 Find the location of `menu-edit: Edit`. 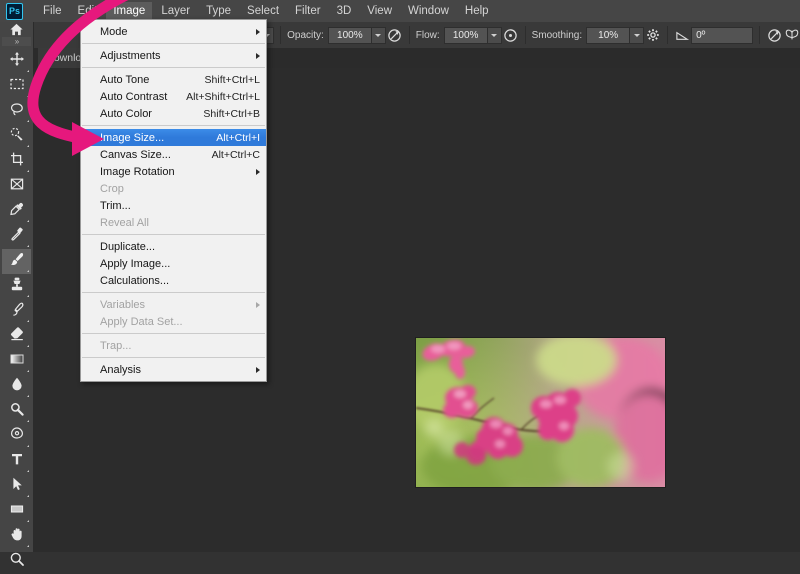

menu-edit: Edit is located at coordinates (88, 11).